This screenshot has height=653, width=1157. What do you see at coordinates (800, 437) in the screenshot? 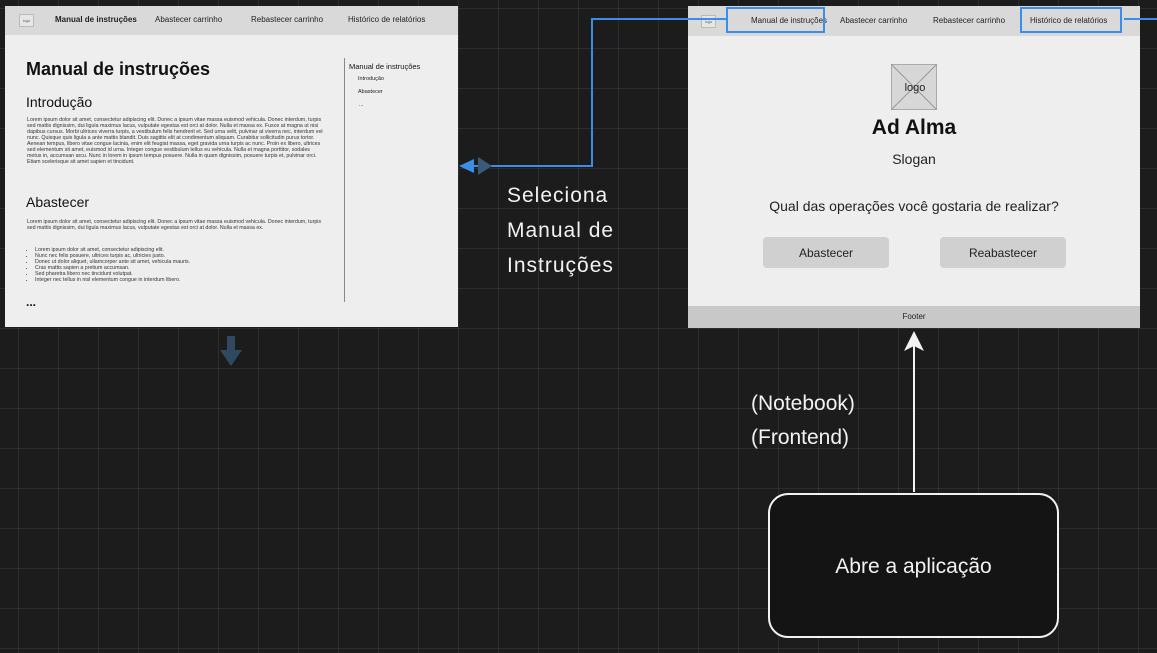
I see `annotation-frontend: (Frontend)` at bounding box center [800, 437].